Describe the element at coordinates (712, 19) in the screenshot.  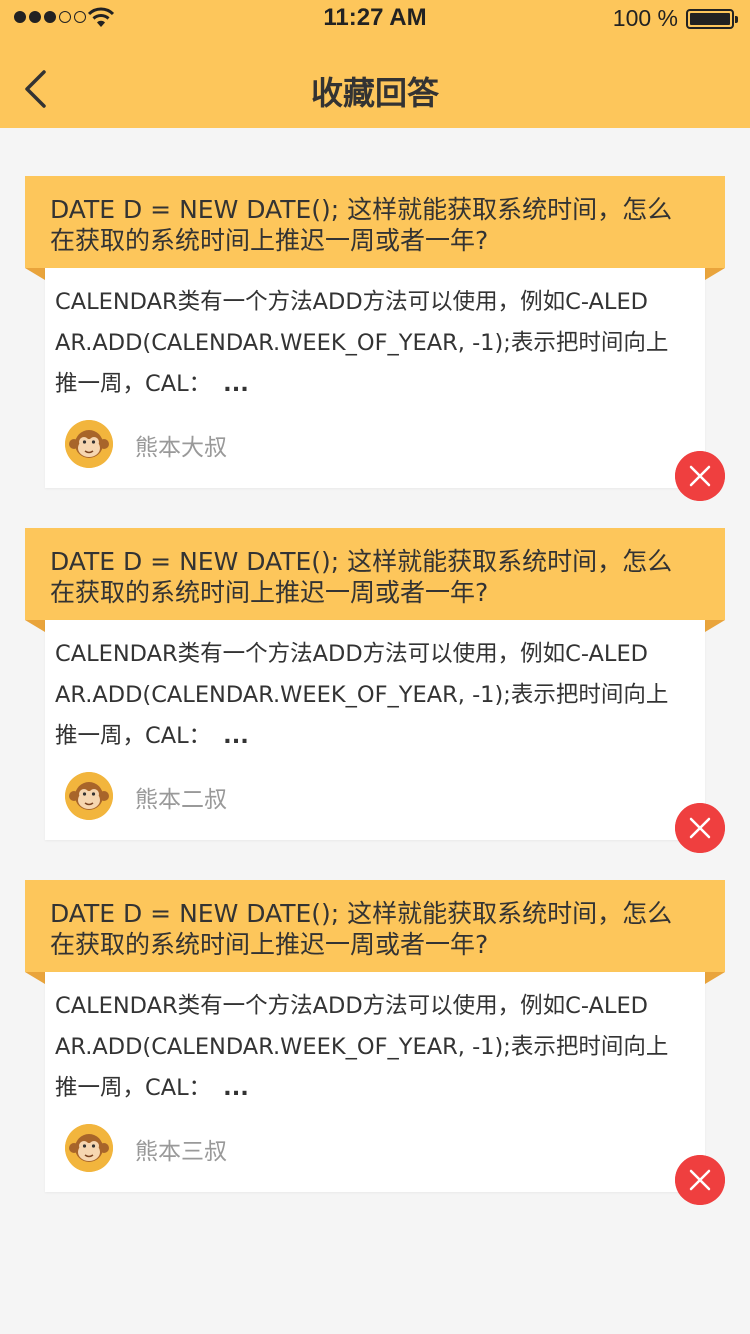
I see `battery-icon` at that location.